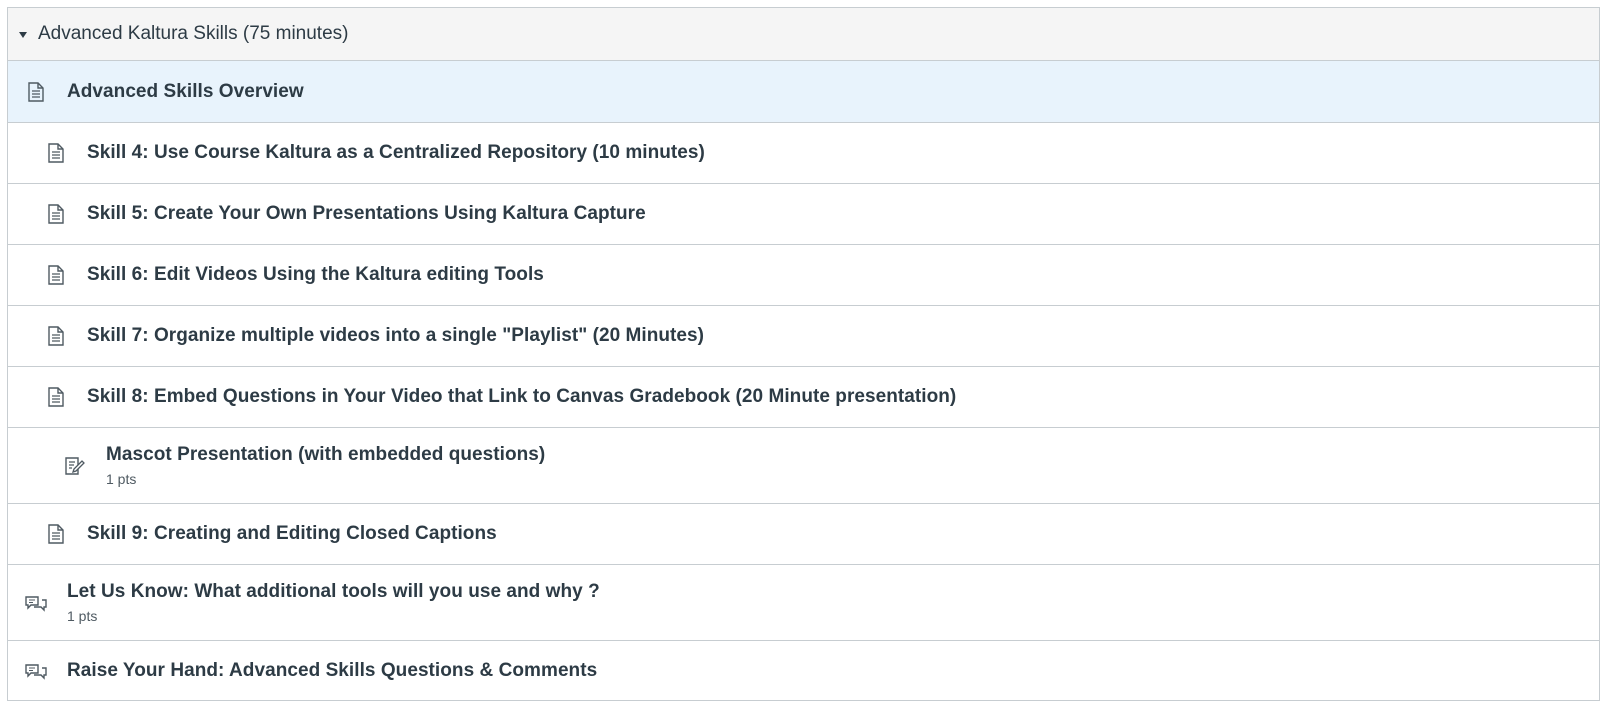 The width and height of the screenshot is (1602, 721). What do you see at coordinates (23, 34) in the screenshot?
I see `collapse-caret-icon` at bounding box center [23, 34].